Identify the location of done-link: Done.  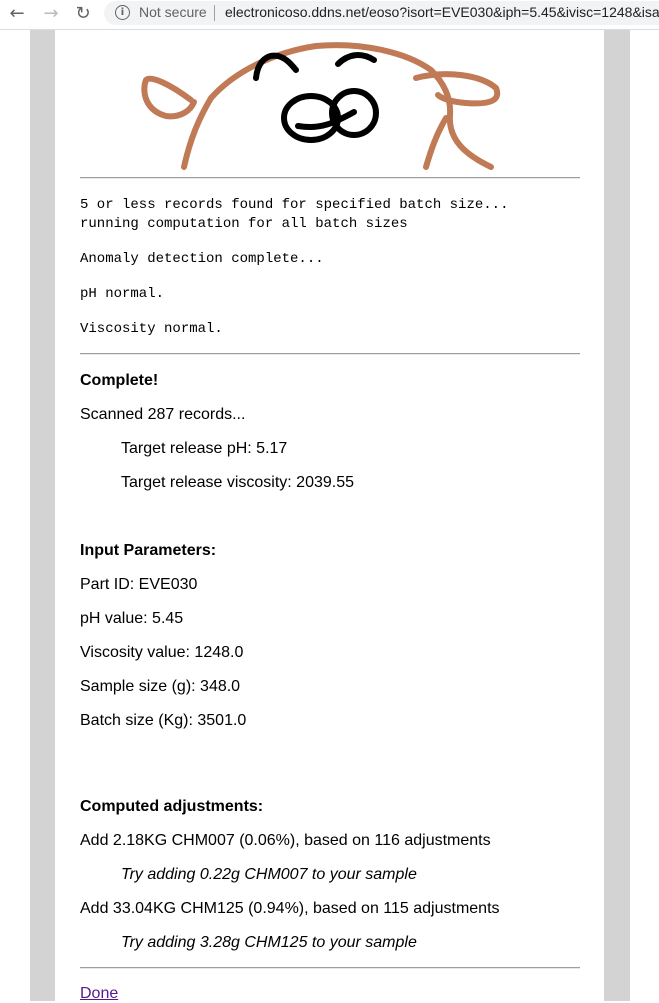
(99, 994).